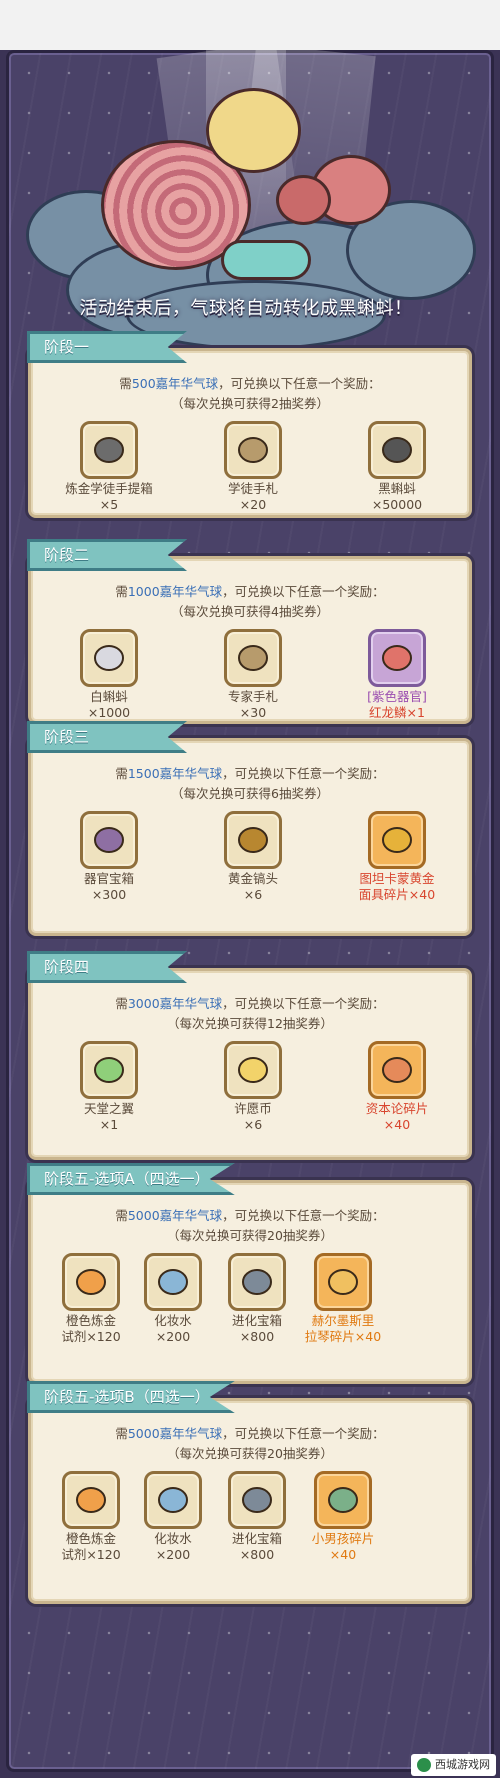 The height and width of the screenshot is (1778, 500). What do you see at coordinates (250, 1023) in the screenshot?
I see `stage-note: （每次兑换可获得12抽奖券）` at bounding box center [250, 1023].